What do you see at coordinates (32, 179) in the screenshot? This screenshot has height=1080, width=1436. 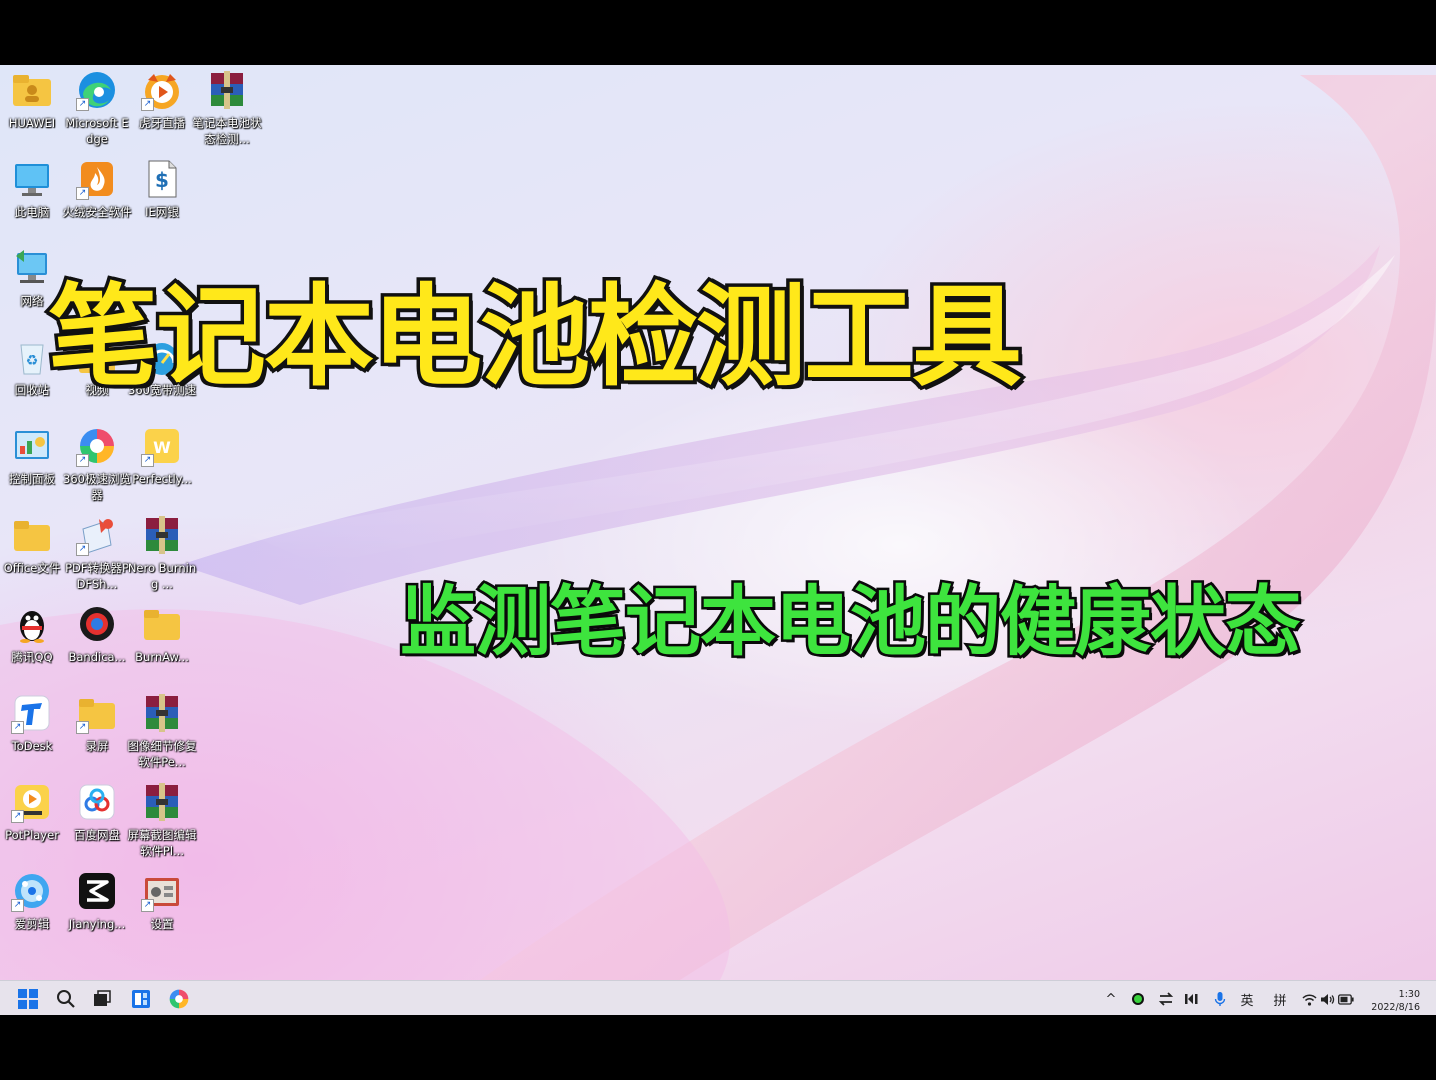 I see `monitor-icon` at bounding box center [32, 179].